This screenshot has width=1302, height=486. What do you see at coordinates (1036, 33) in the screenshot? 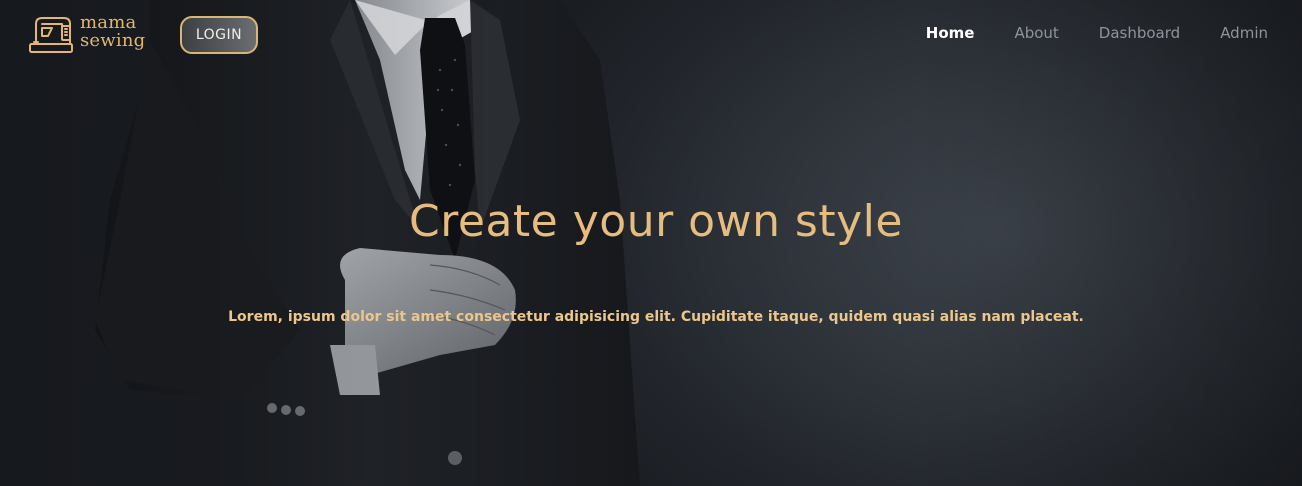
I see `nav-link-about: About` at bounding box center [1036, 33].